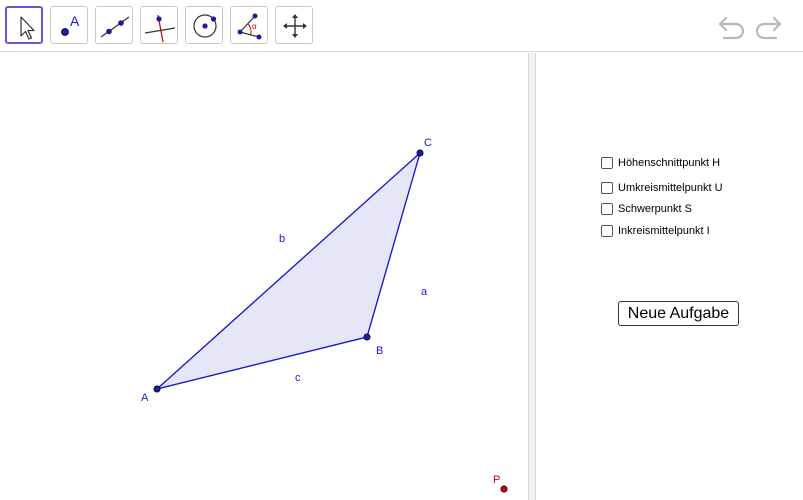 Image resolution: width=803 pixels, height=500 pixels. I want to click on checkbox-label: Schwerpunkt S, so click(655, 209).